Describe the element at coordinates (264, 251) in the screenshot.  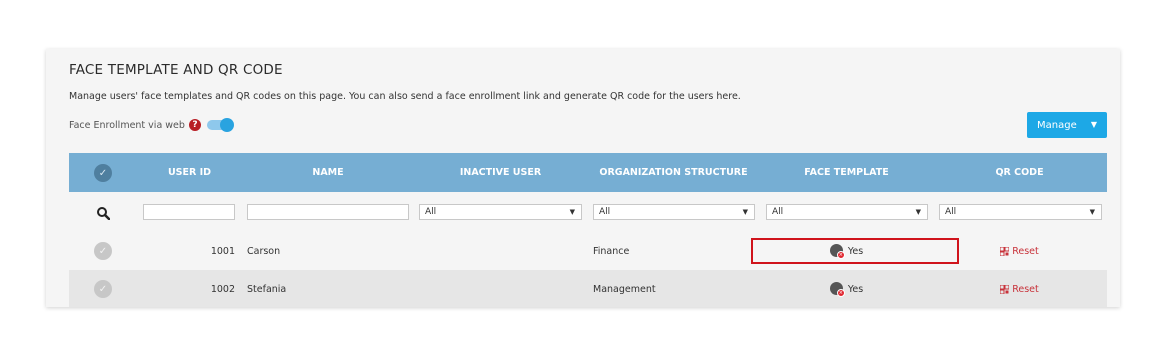
I see `name-cell: Carson` at that location.